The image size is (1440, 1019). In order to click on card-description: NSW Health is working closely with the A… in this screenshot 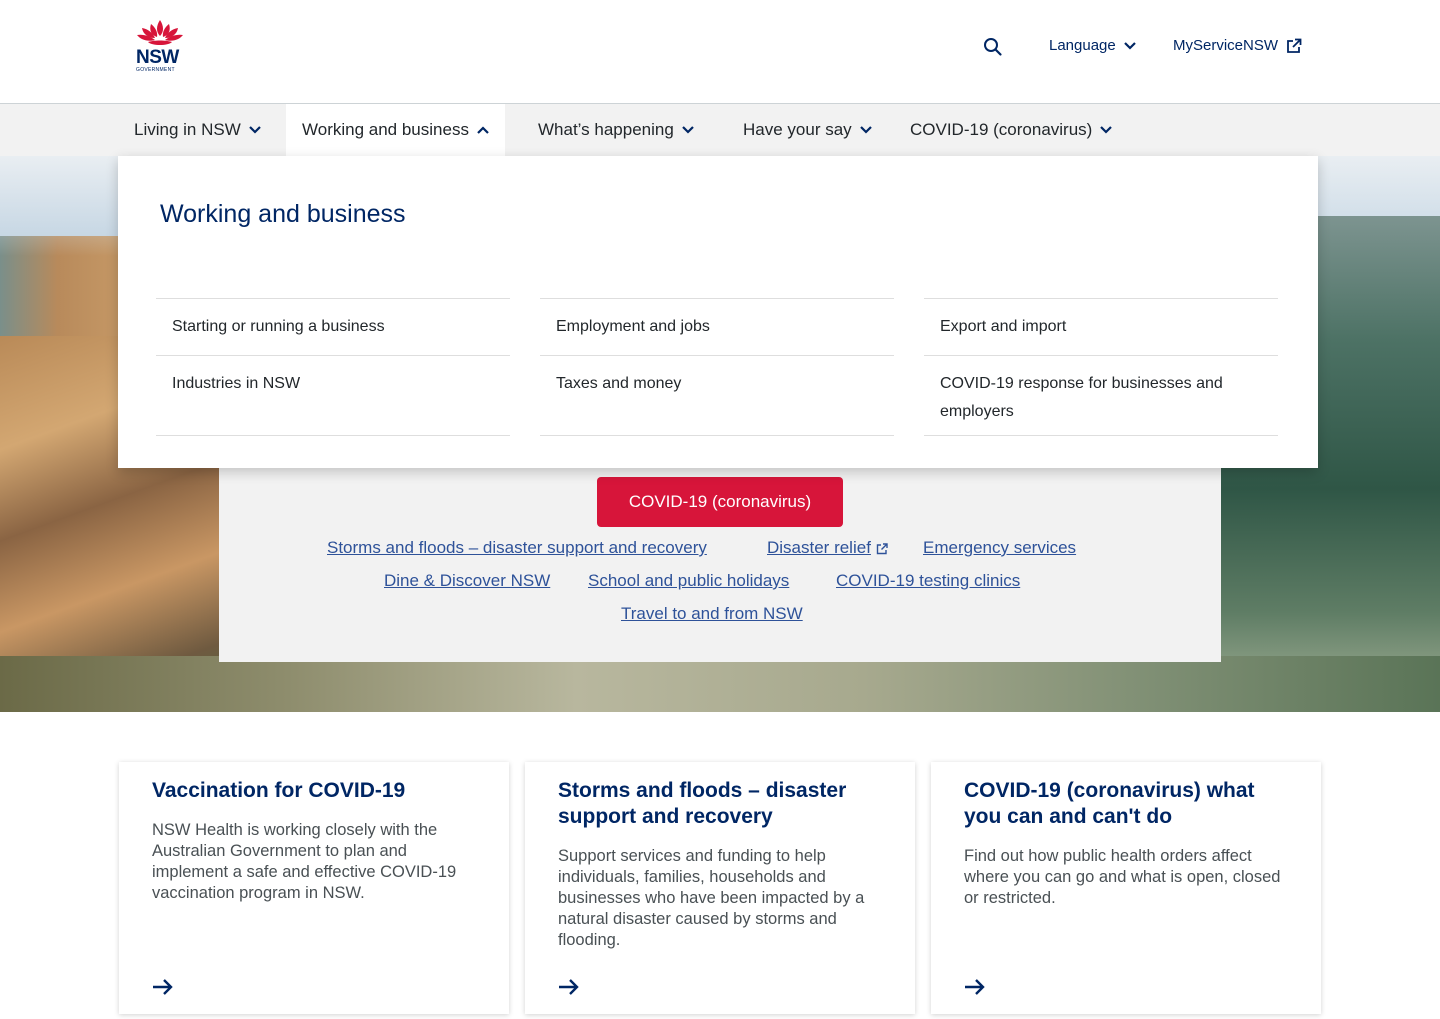, I will do `click(304, 861)`.